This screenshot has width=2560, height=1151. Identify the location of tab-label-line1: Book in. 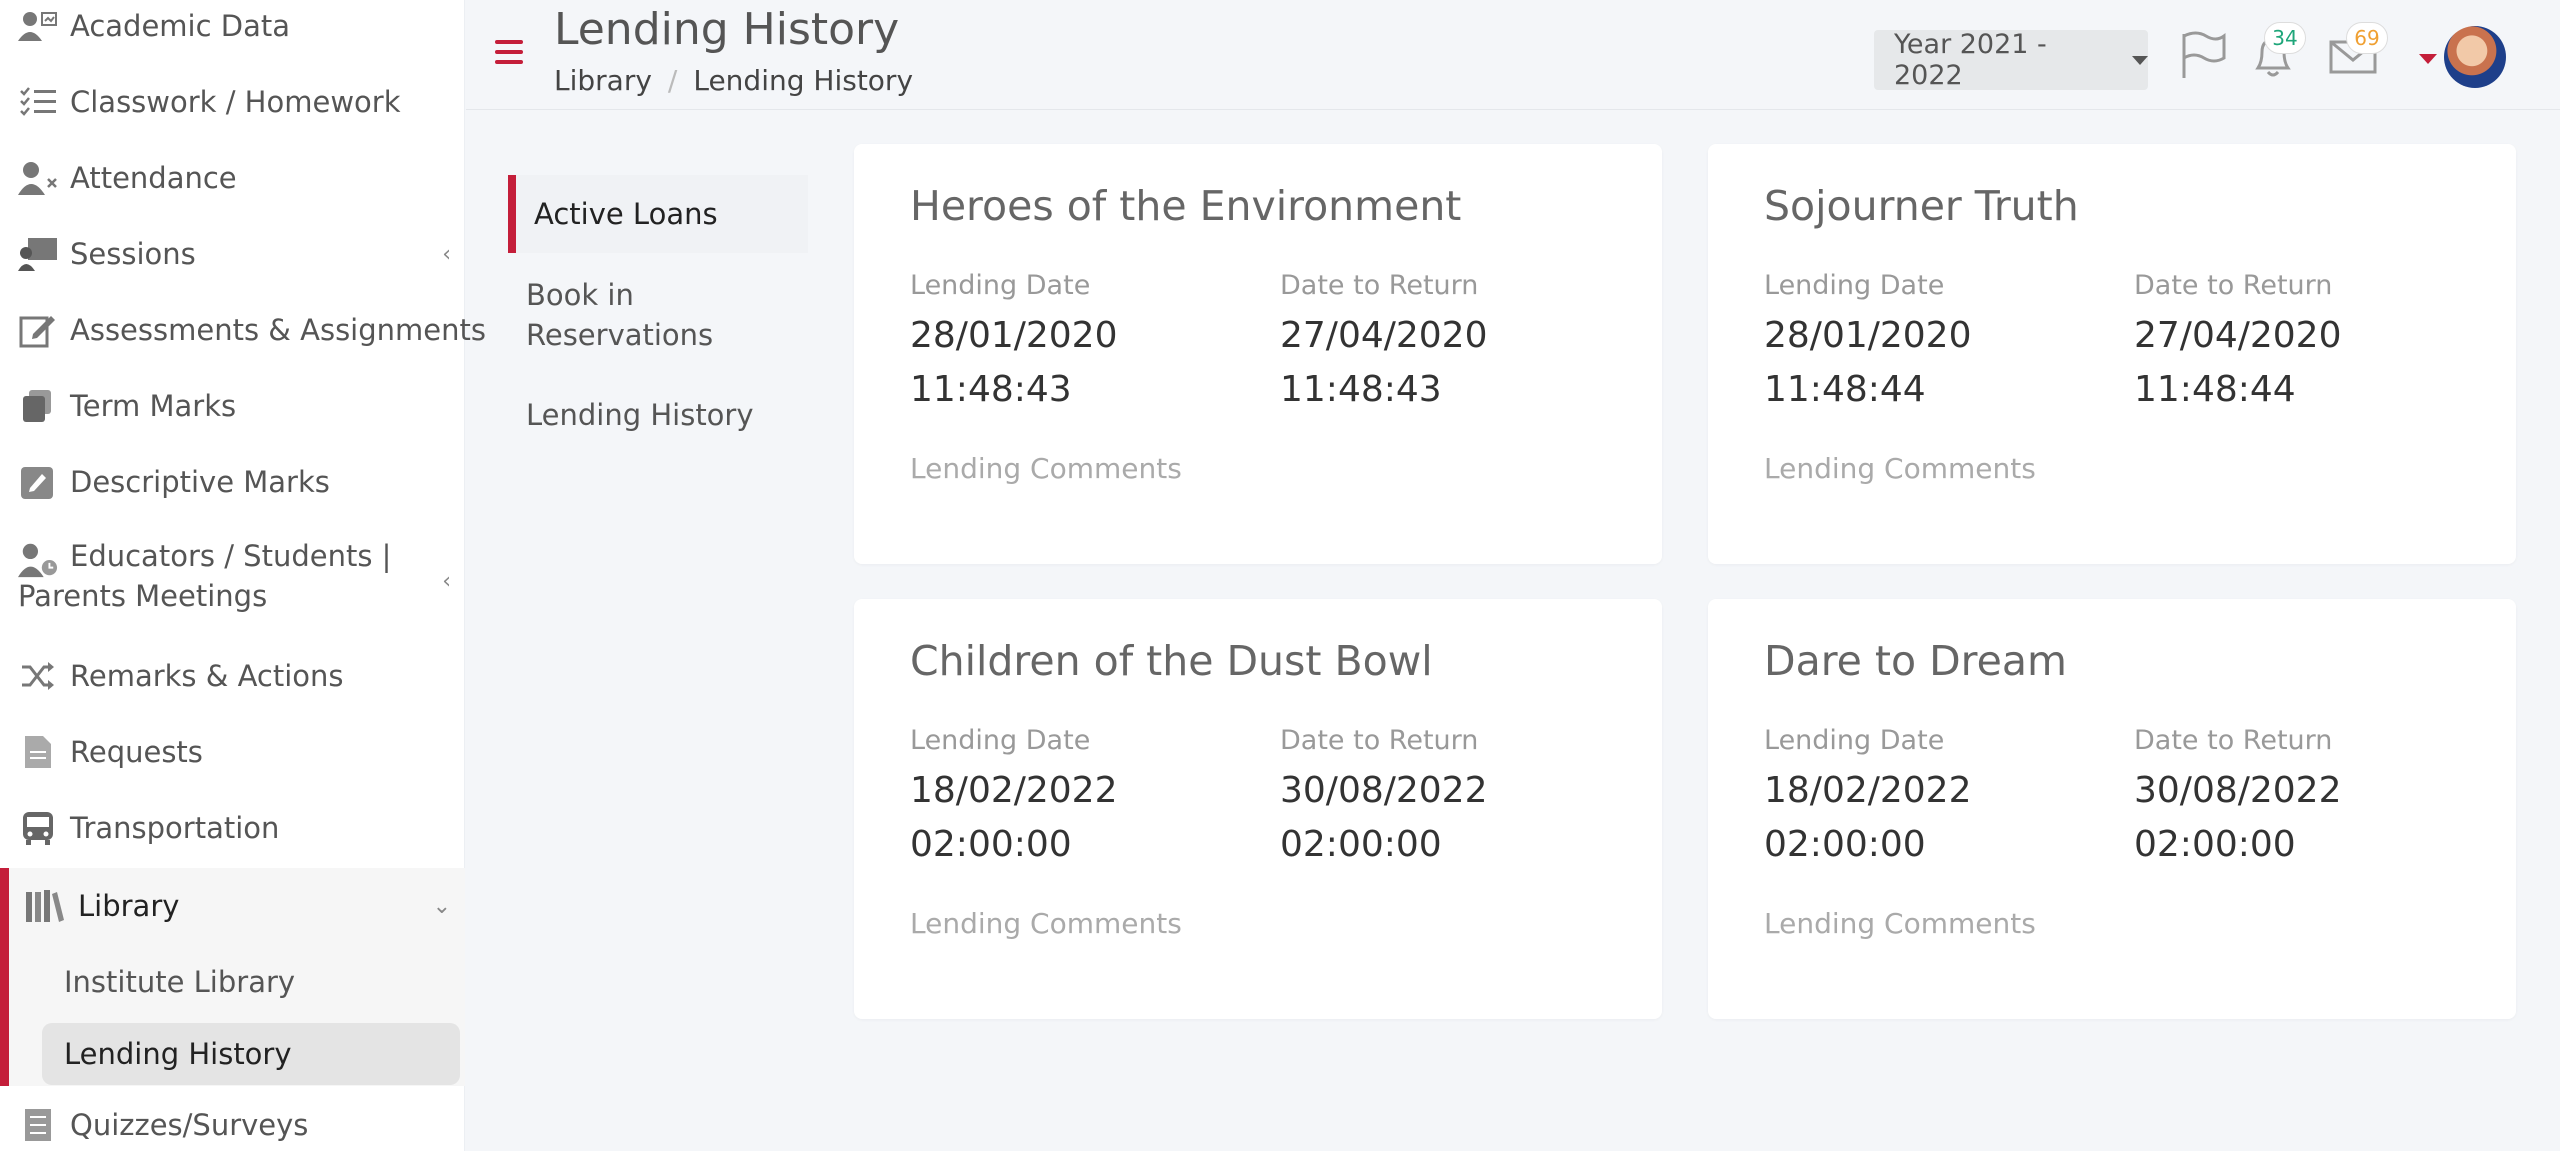
(580, 295).